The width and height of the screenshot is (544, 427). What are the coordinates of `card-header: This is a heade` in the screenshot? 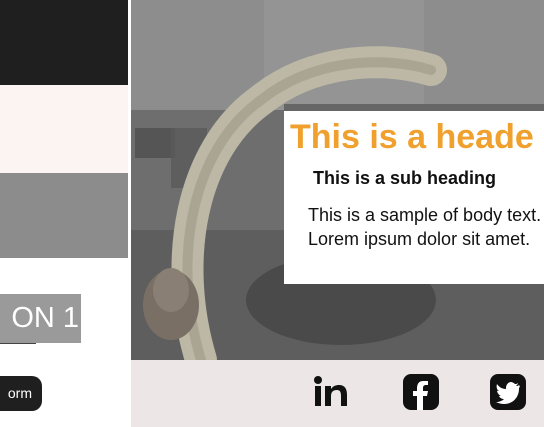 It's located at (412, 137).